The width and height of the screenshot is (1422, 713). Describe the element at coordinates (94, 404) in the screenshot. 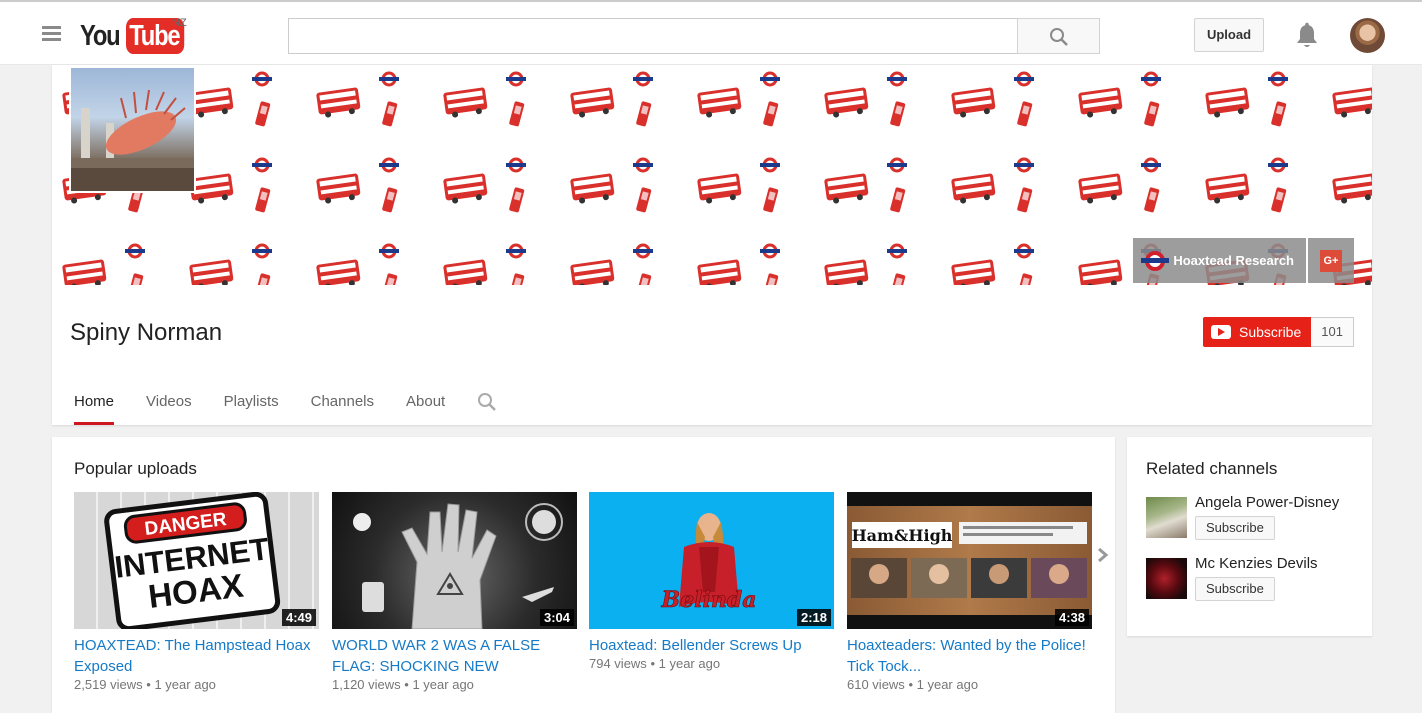

I see `tab-home: Home` at that location.